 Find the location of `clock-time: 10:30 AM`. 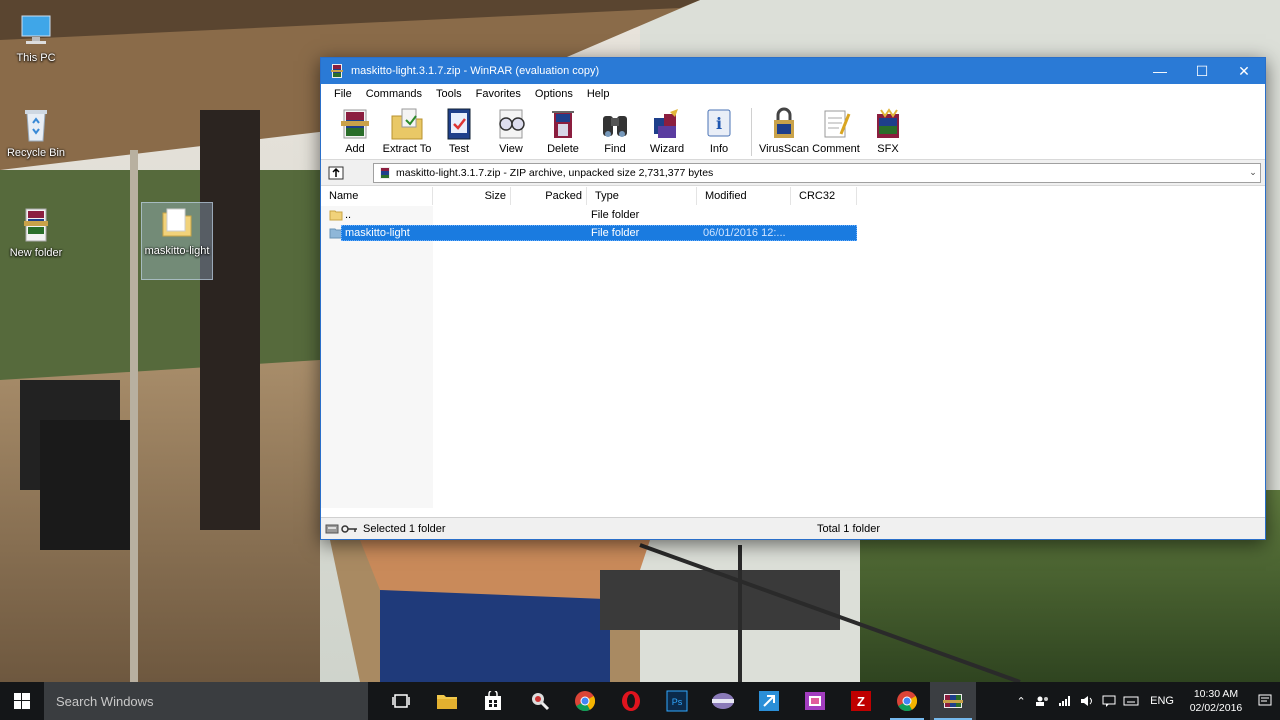

clock-time: 10:30 AM is located at coordinates (1216, 694).